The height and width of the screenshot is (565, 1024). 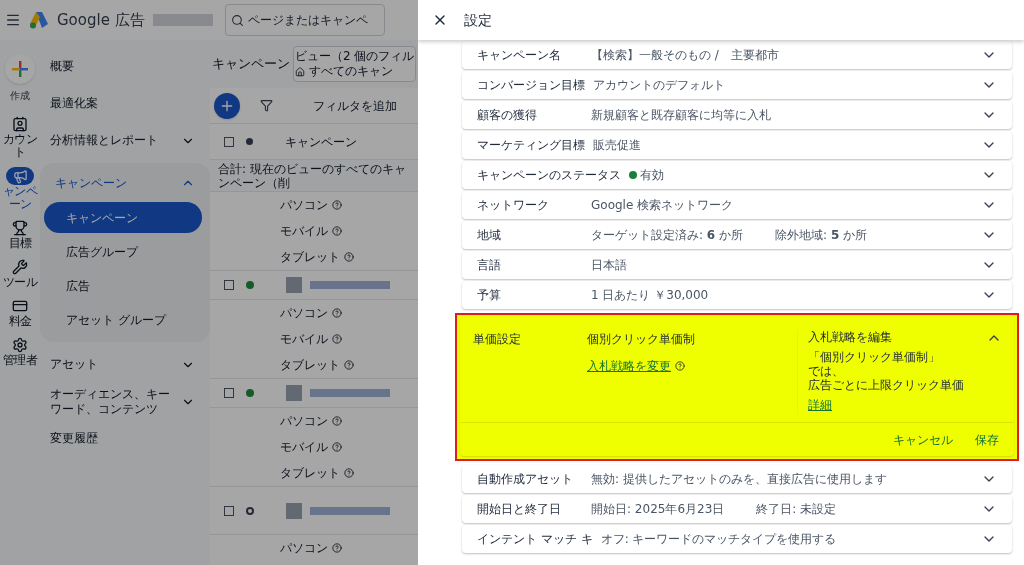 I want to click on setting-row: 地域 ターゲット設定済み: 6 か所 除外地域: 5 か所, so click(x=737, y=235).